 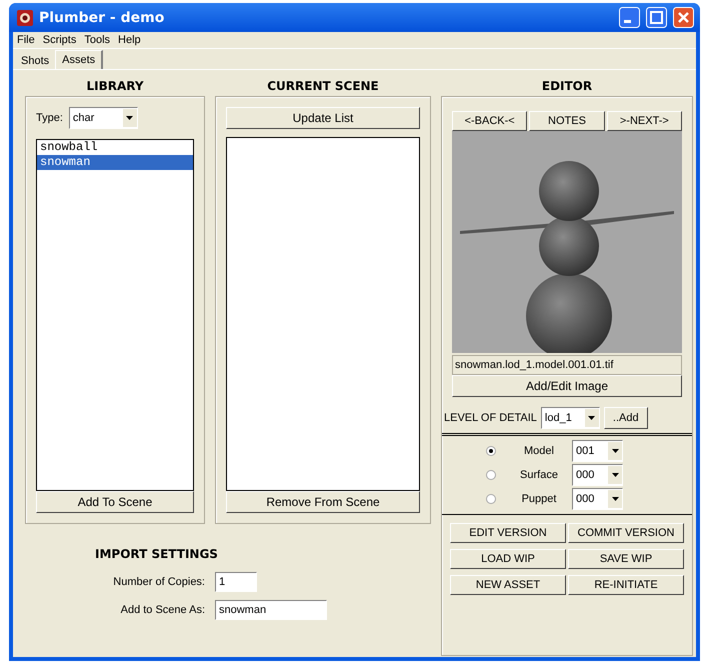 What do you see at coordinates (626, 585) in the screenshot?
I see `action-button: RE-INITIATE` at bounding box center [626, 585].